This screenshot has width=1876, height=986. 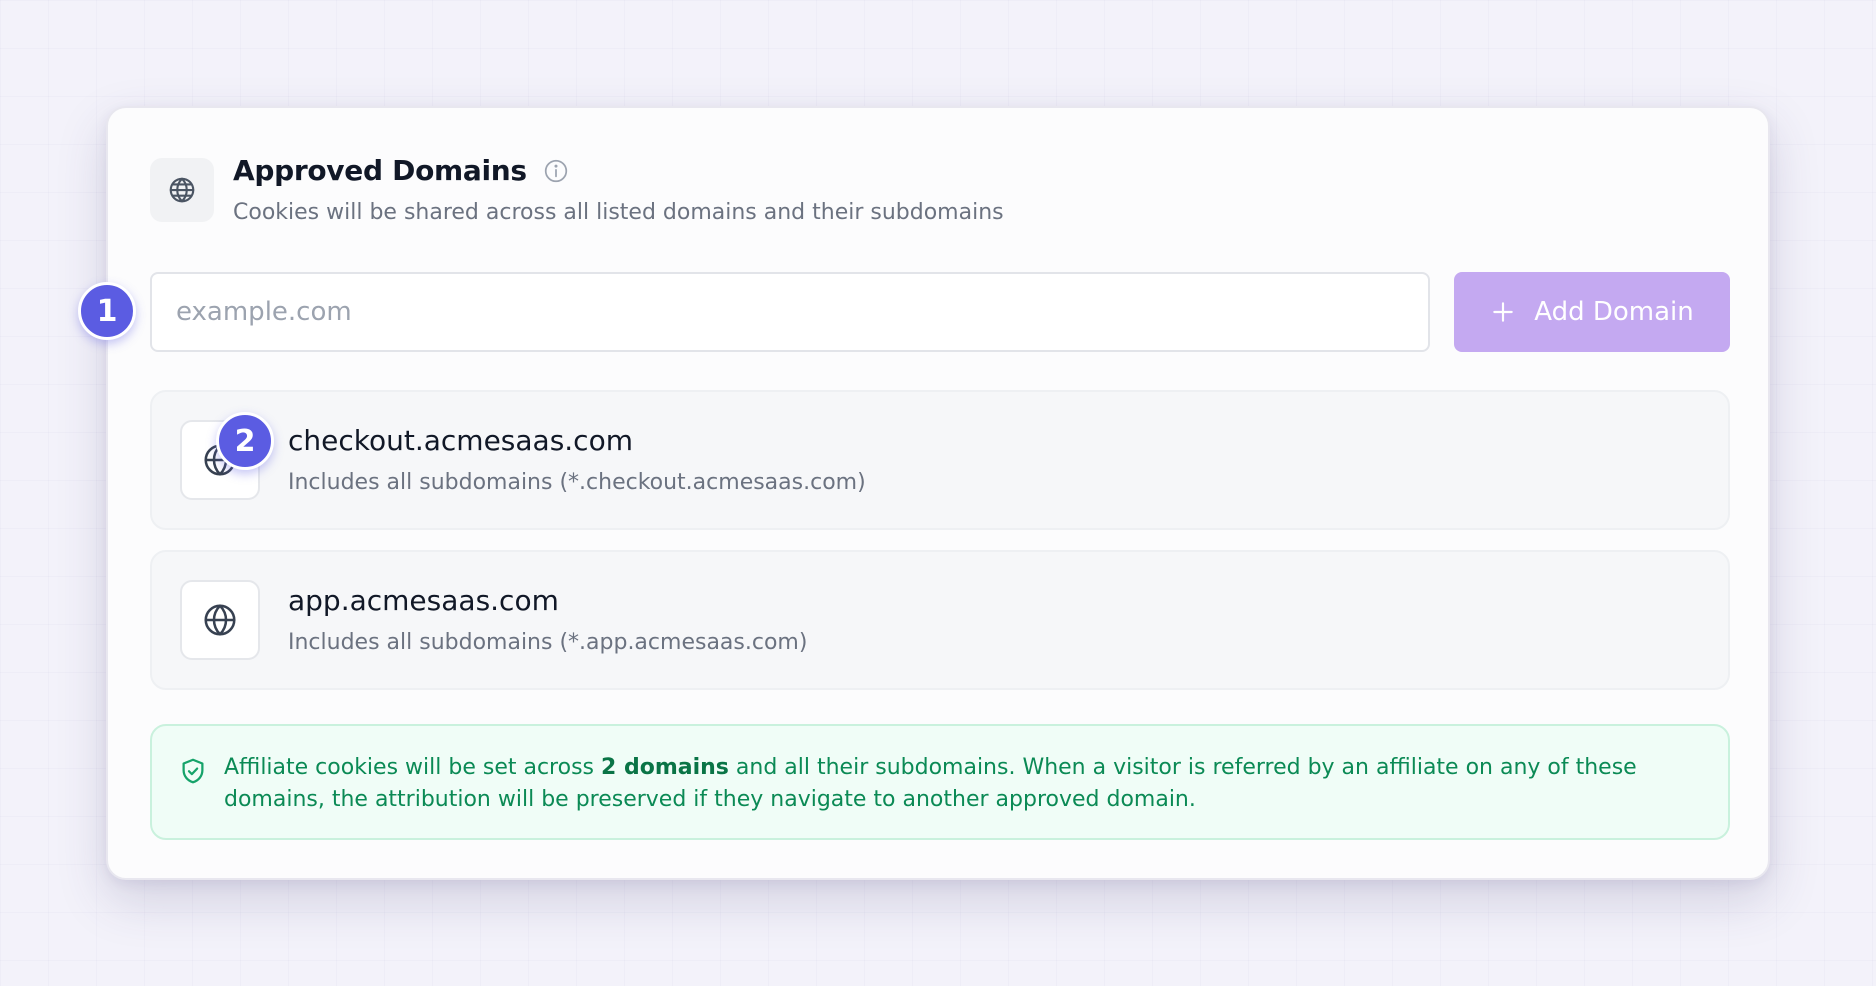 I want to click on domain-input, so click(x=790, y=312).